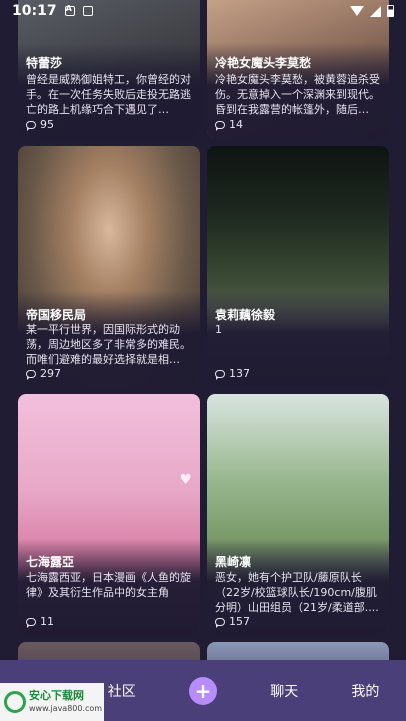 The width and height of the screenshot is (406, 721). What do you see at coordinates (390, 11) in the screenshot?
I see `battery-icon` at bounding box center [390, 11].